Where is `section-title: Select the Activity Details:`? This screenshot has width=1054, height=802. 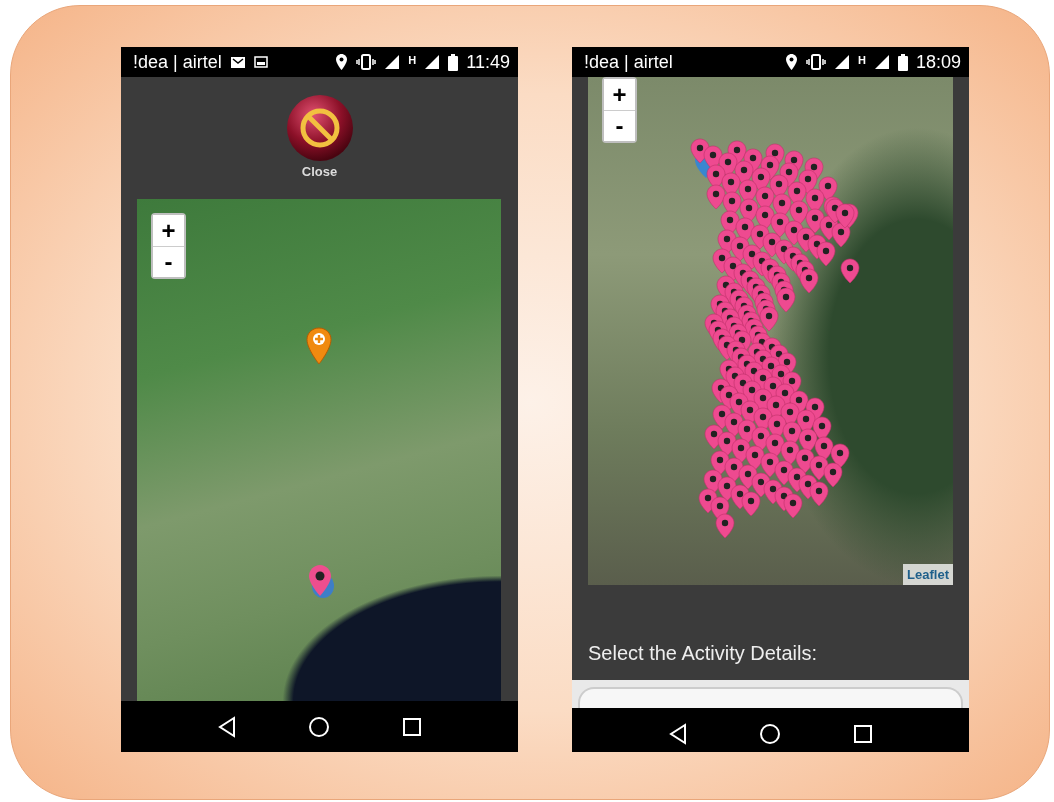
section-title: Select the Activity Details: is located at coordinates (702, 653).